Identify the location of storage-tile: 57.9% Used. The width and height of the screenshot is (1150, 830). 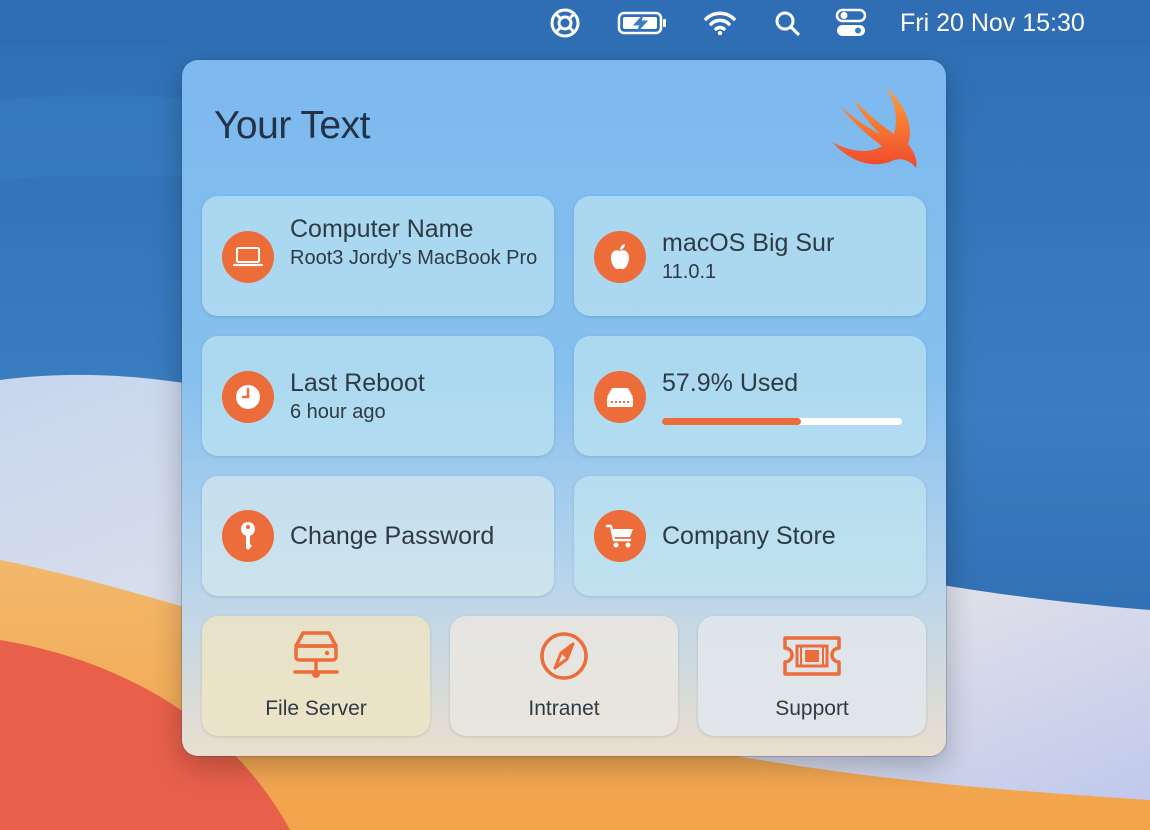
(750, 396).